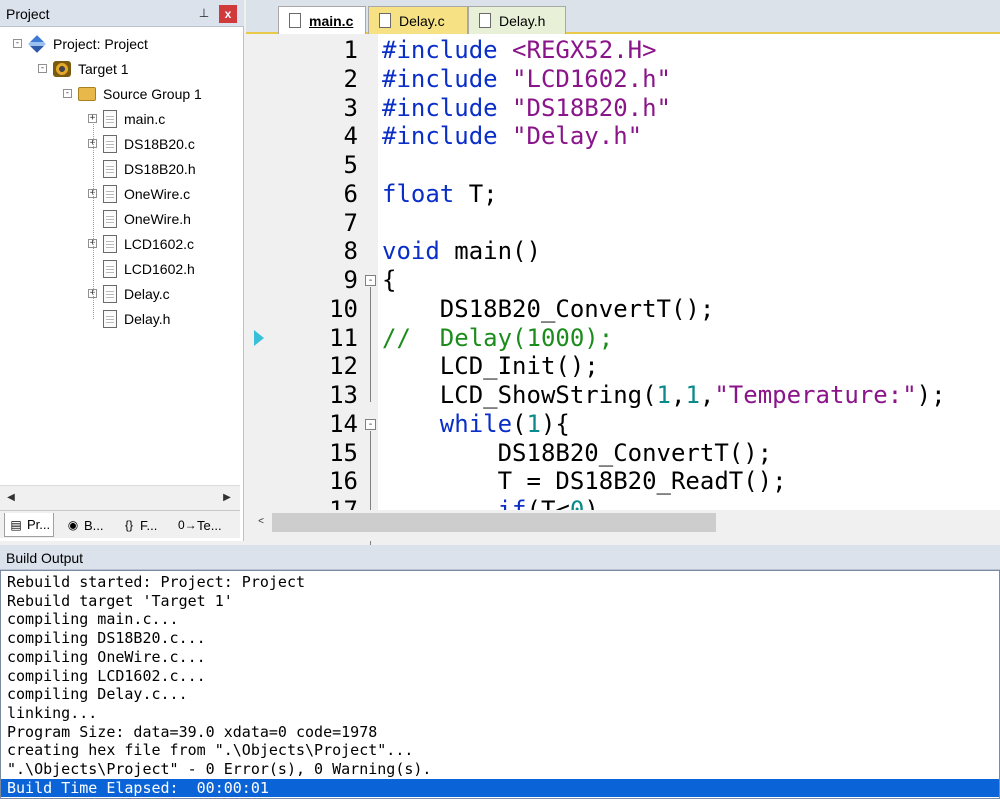 The image size is (1000, 799). What do you see at coordinates (228, 14) in the screenshot?
I see `close-icon: x` at bounding box center [228, 14].